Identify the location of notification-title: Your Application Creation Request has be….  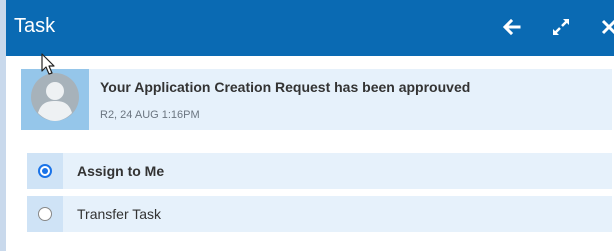
(285, 87).